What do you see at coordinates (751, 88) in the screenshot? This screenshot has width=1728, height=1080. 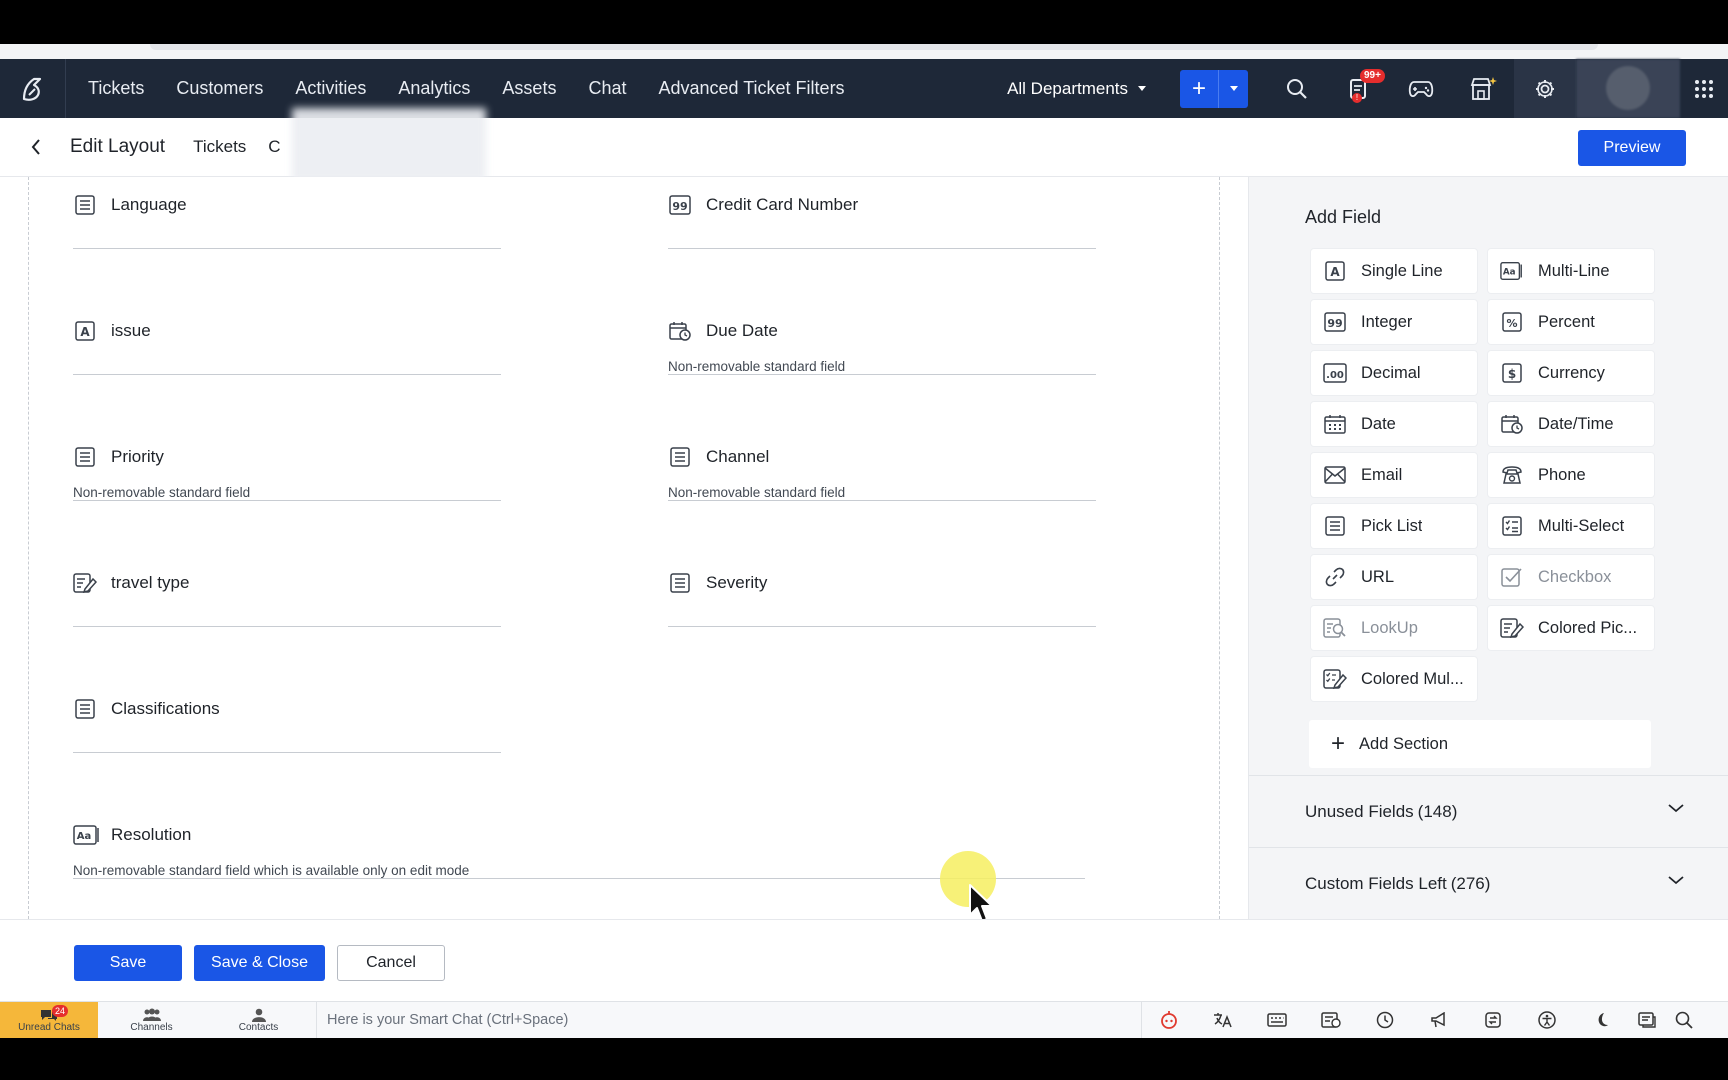 I see `nav-advanced-ticket-filters: Advanced Ticket Filters` at bounding box center [751, 88].